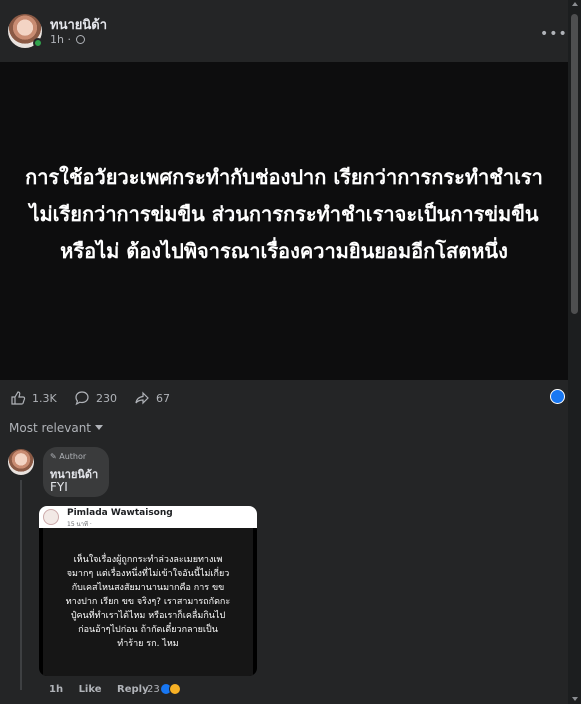 This screenshot has width=581, height=704. What do you see at coordinates (152, 398) in the screenshot?
I see `share-button: 67` at bounding box center [152, 398].